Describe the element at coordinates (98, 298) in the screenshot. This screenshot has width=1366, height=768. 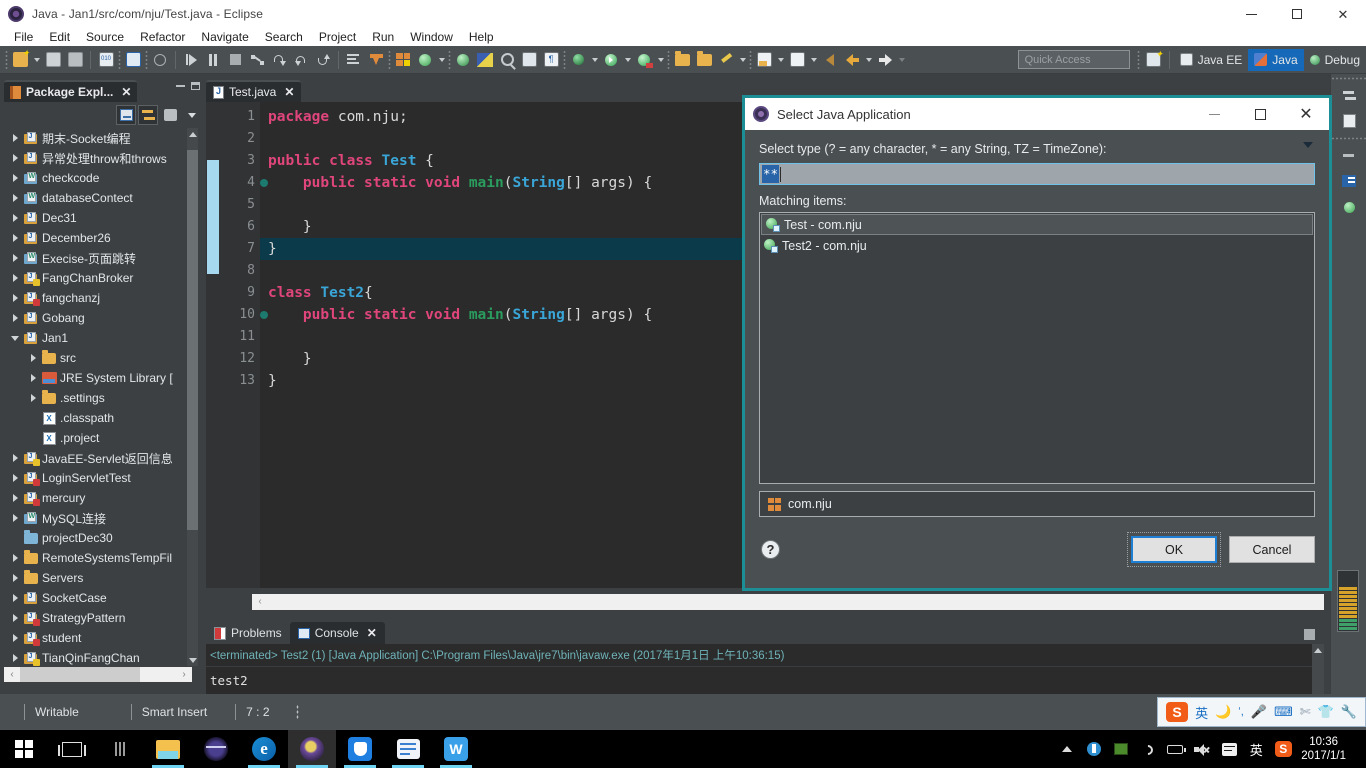
I see `tree-item: Jfangchanzj` at that location.